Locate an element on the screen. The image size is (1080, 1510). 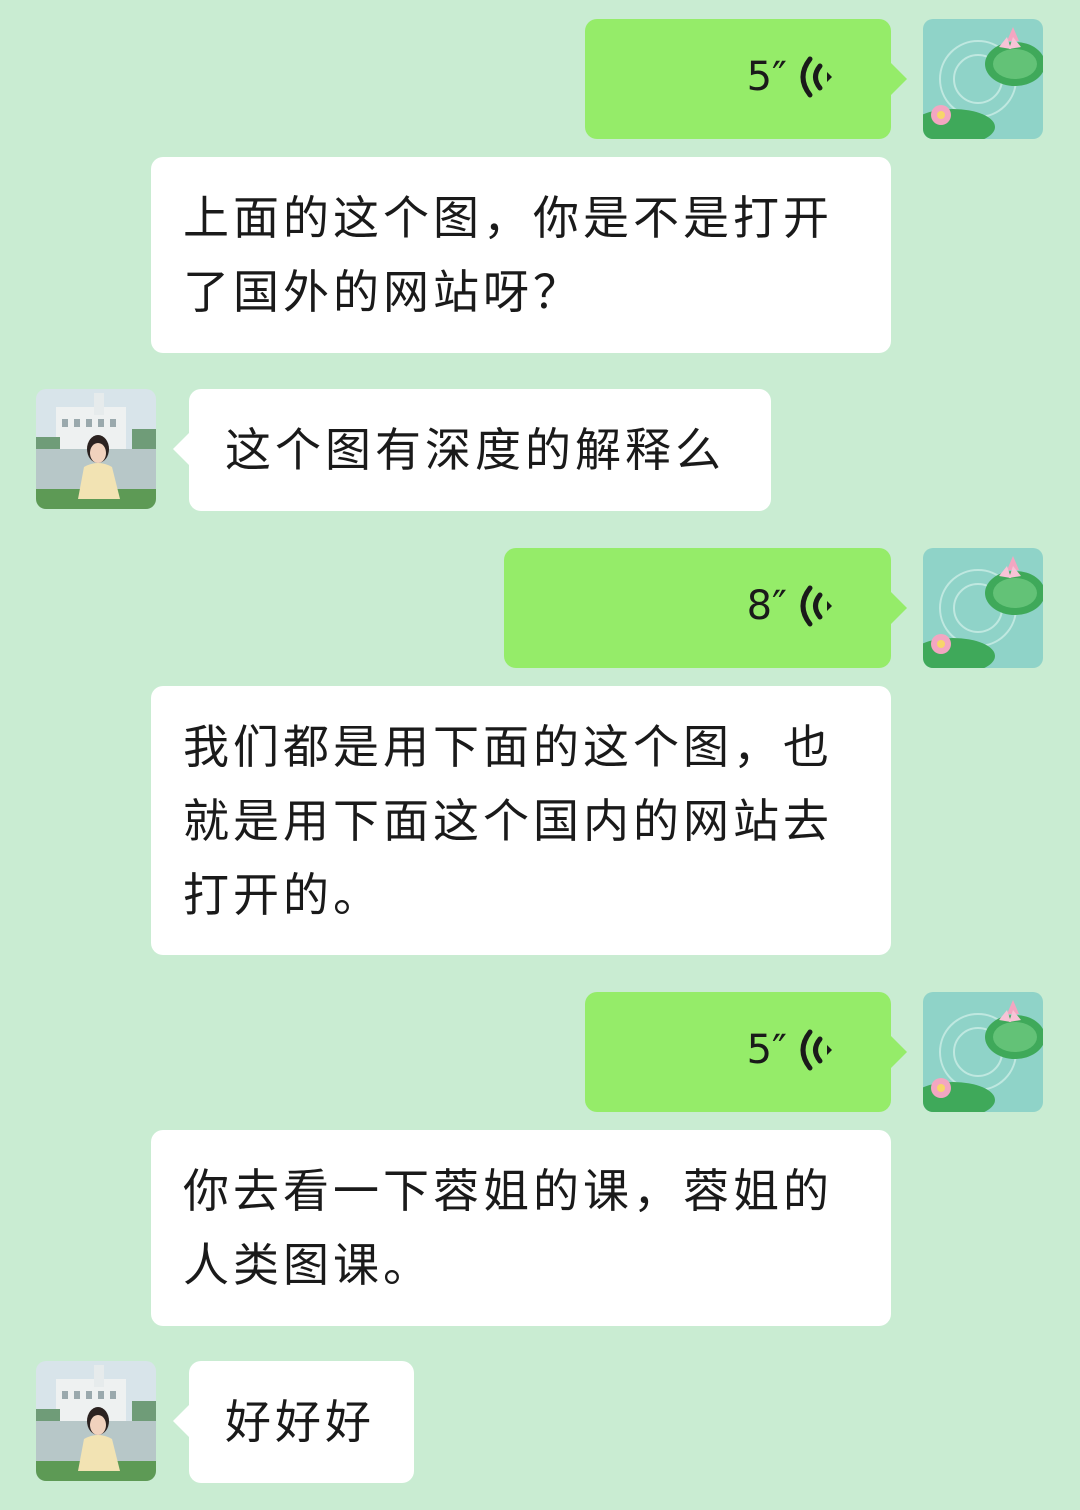
voice-duration: 8″ is located at coordinates (766, 606).